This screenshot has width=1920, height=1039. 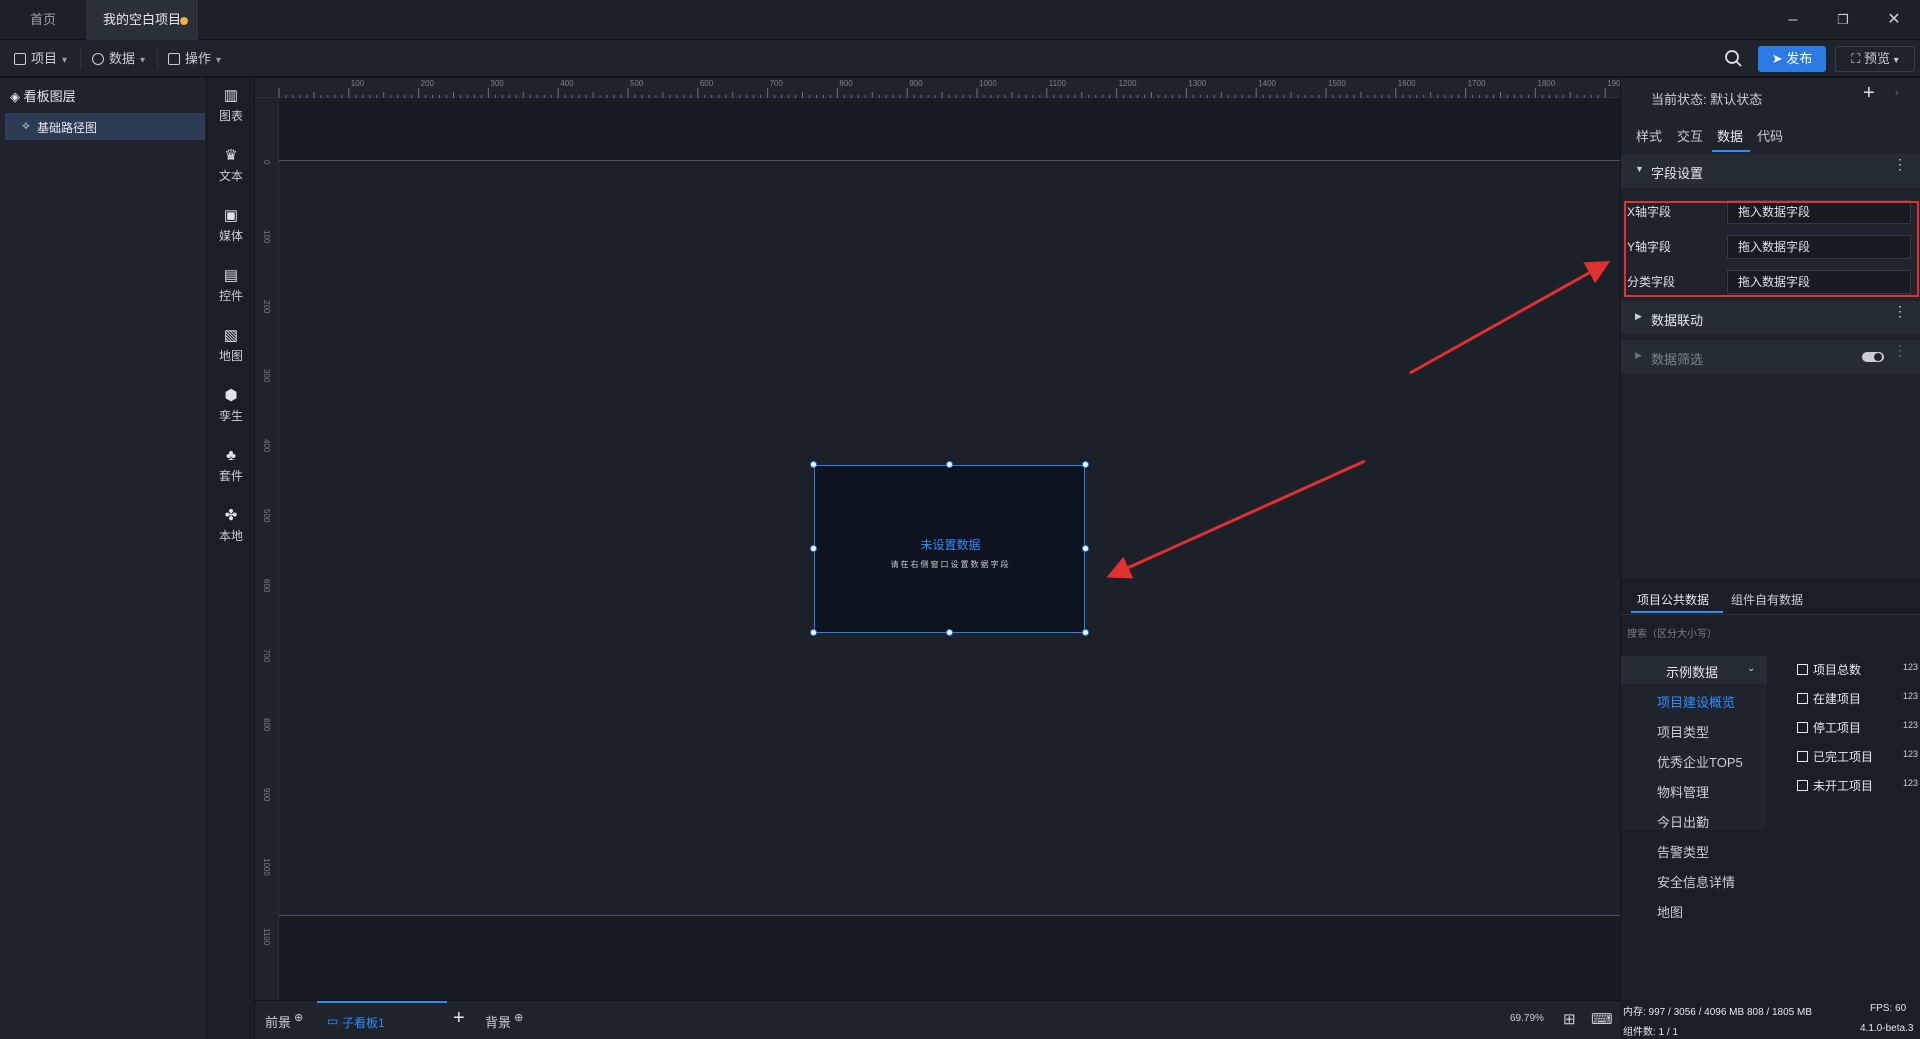 I want to click on ruler-label: 0, so click(x=266, y=162).